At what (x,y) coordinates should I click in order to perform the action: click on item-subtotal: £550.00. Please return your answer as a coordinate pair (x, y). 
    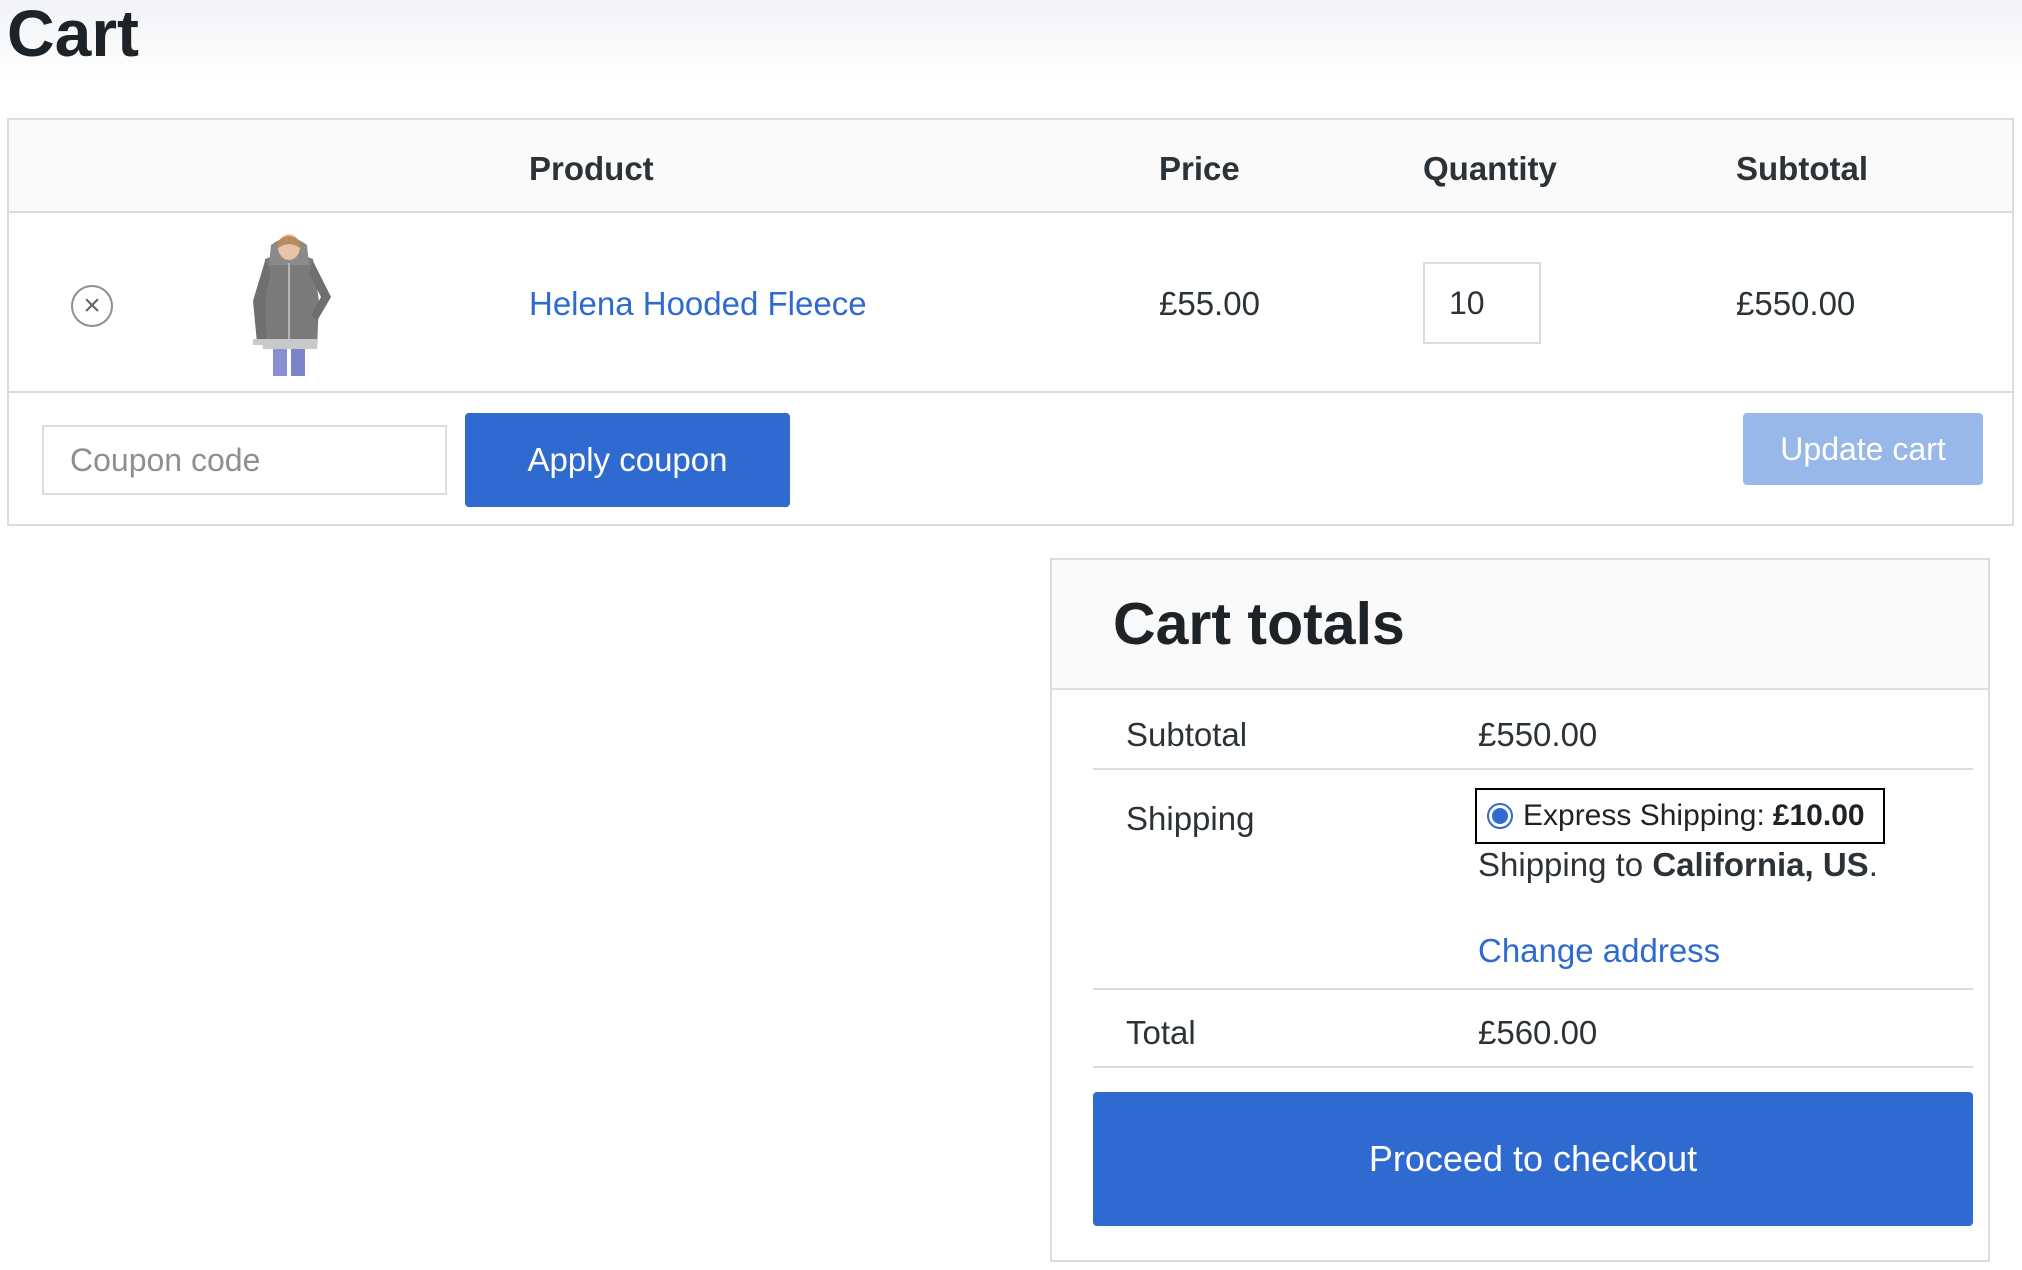
    Looking at the image, I should click on (1796, 303).